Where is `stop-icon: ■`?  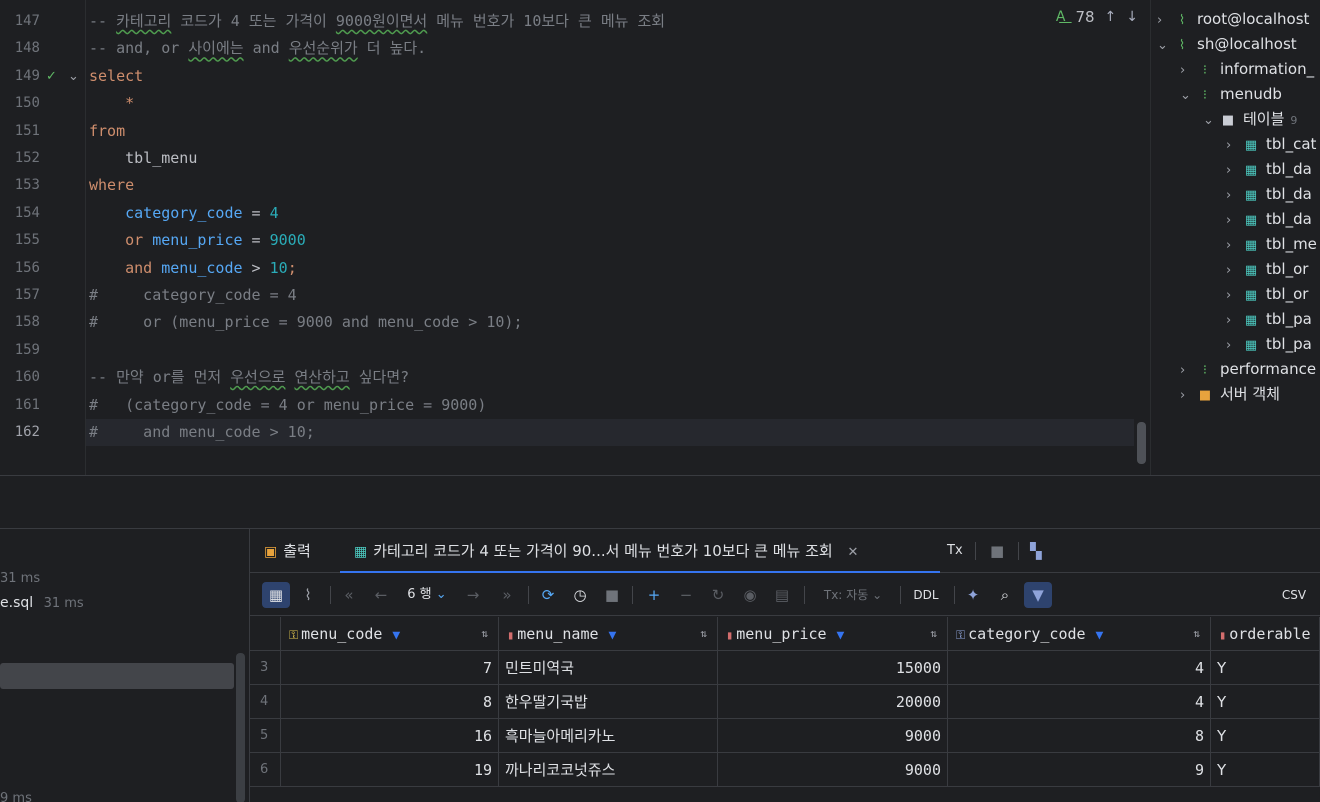 stop-icon: ■ is located at coordinates (997, 551).